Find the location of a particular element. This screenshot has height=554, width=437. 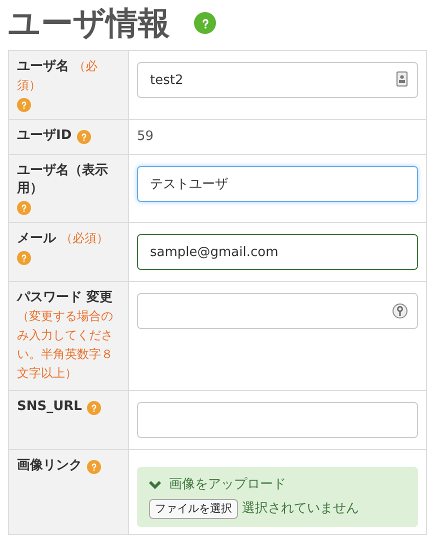

field-label: ユーザID is located at coordinates (44, 136).